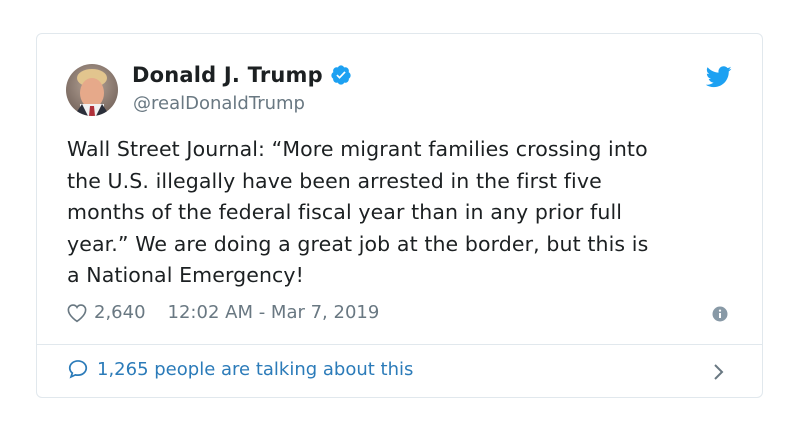 Image resolution: width=800 pixels, height=432 pixels. What do you see at coordinates (718, 372) in the screenshot?
I see `chevron-right-icon` at bounding box center [718, 372].